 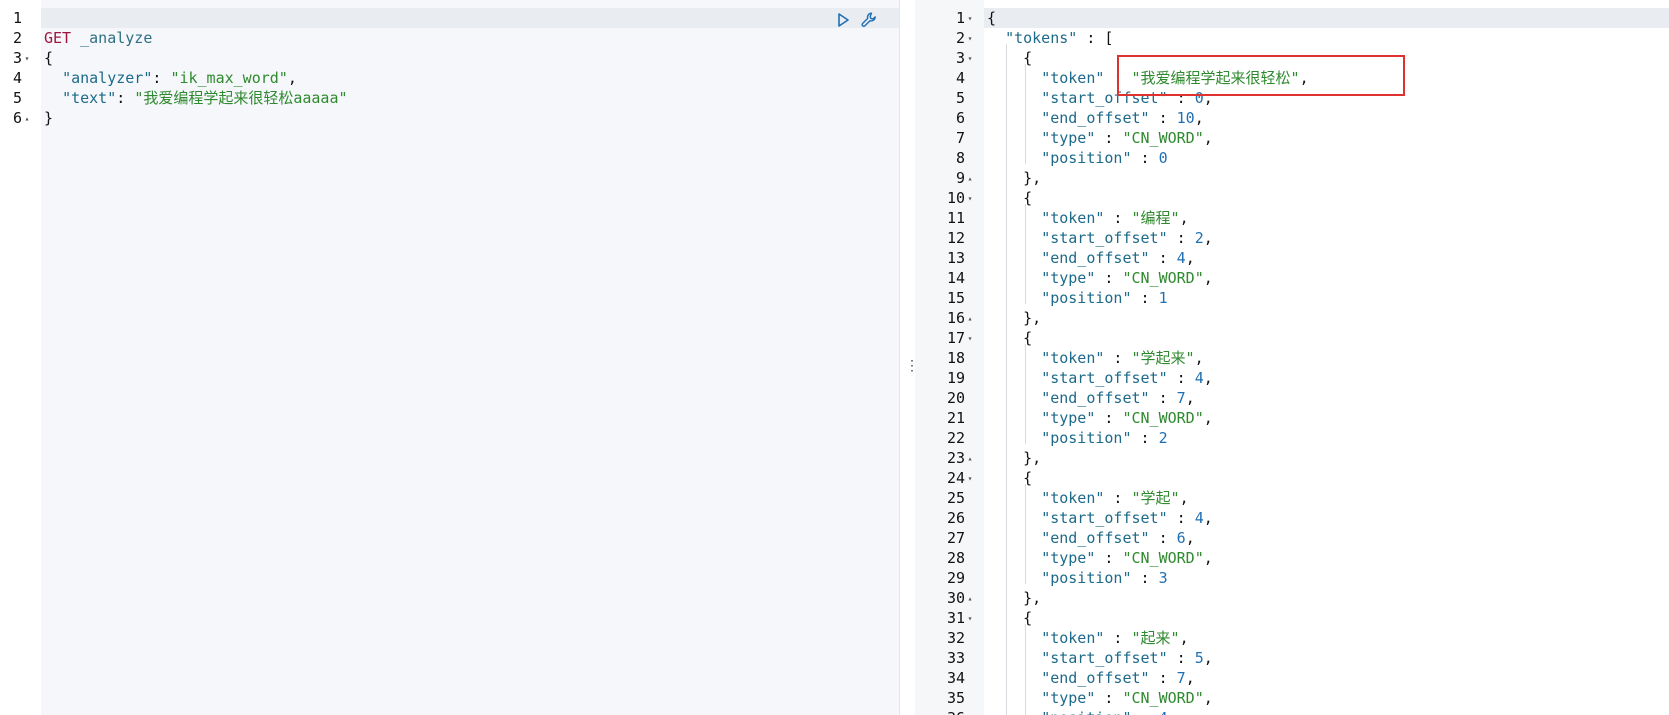 What do you see at coordinates (955, 498) in the screenshot?
I see `line-number-text: 25` at bounding box center [955, 498].